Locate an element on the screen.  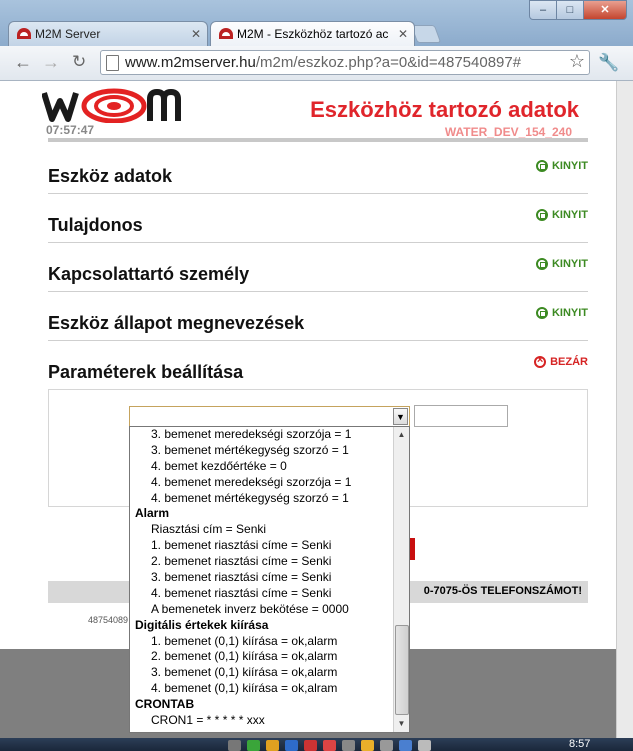
scroll-up-icon: ▲ is located at coordinates (401, 435).